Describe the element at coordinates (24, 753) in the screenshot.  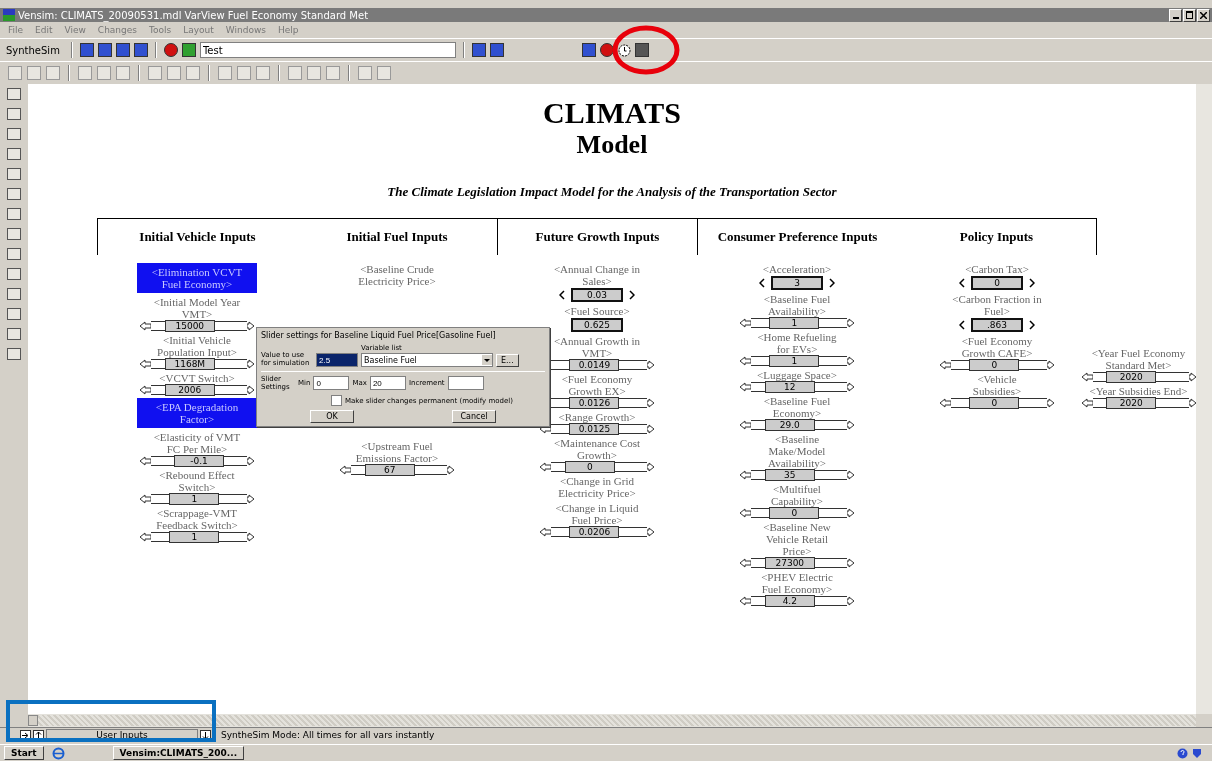
I see `start-button: Start` at that location.